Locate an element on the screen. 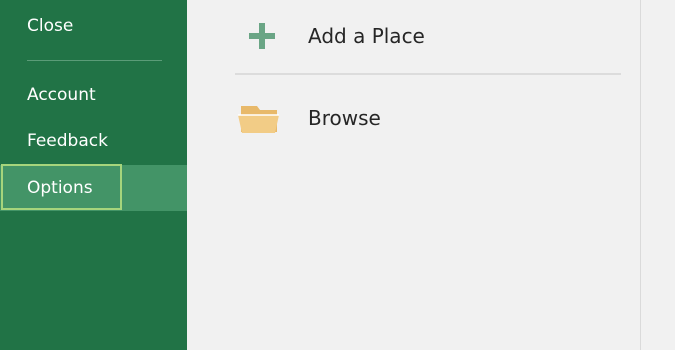 This screenshot has height=350, width=675. sidebar-item-feedback: Feedback is located at coordinates (93, 141).